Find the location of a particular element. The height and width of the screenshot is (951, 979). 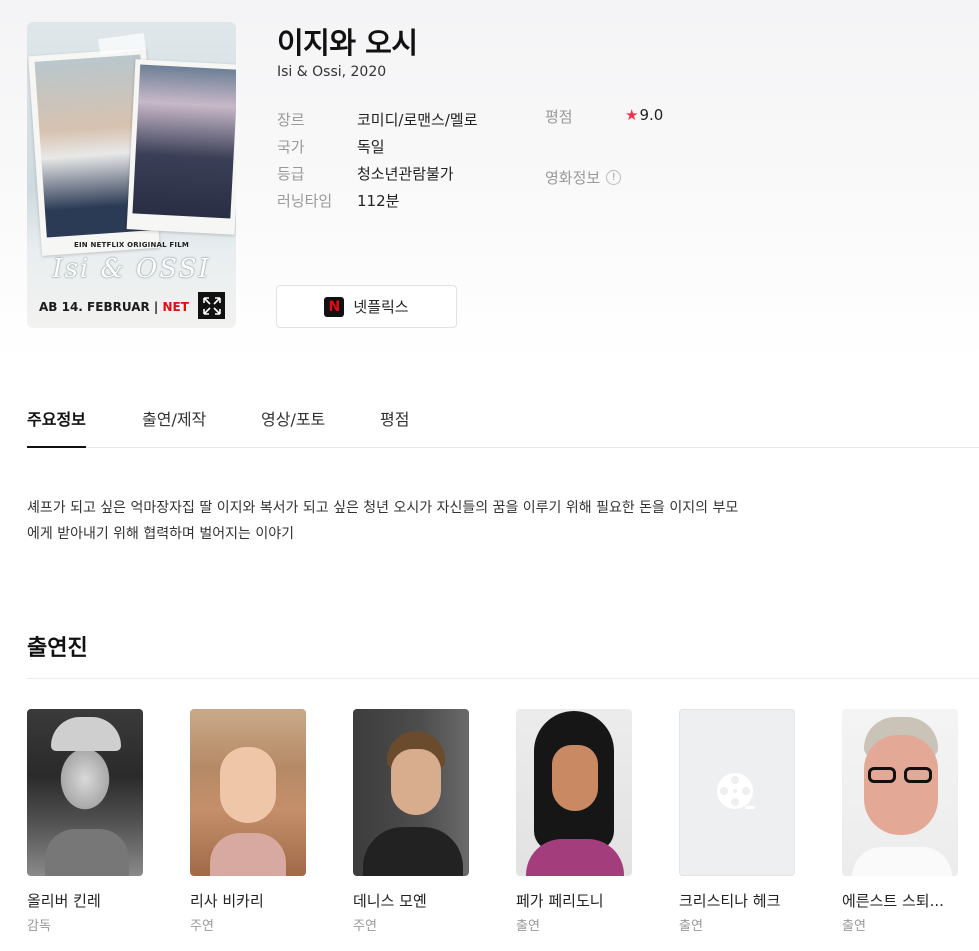

star-icon: ★ is located at coordinates (632, 115).